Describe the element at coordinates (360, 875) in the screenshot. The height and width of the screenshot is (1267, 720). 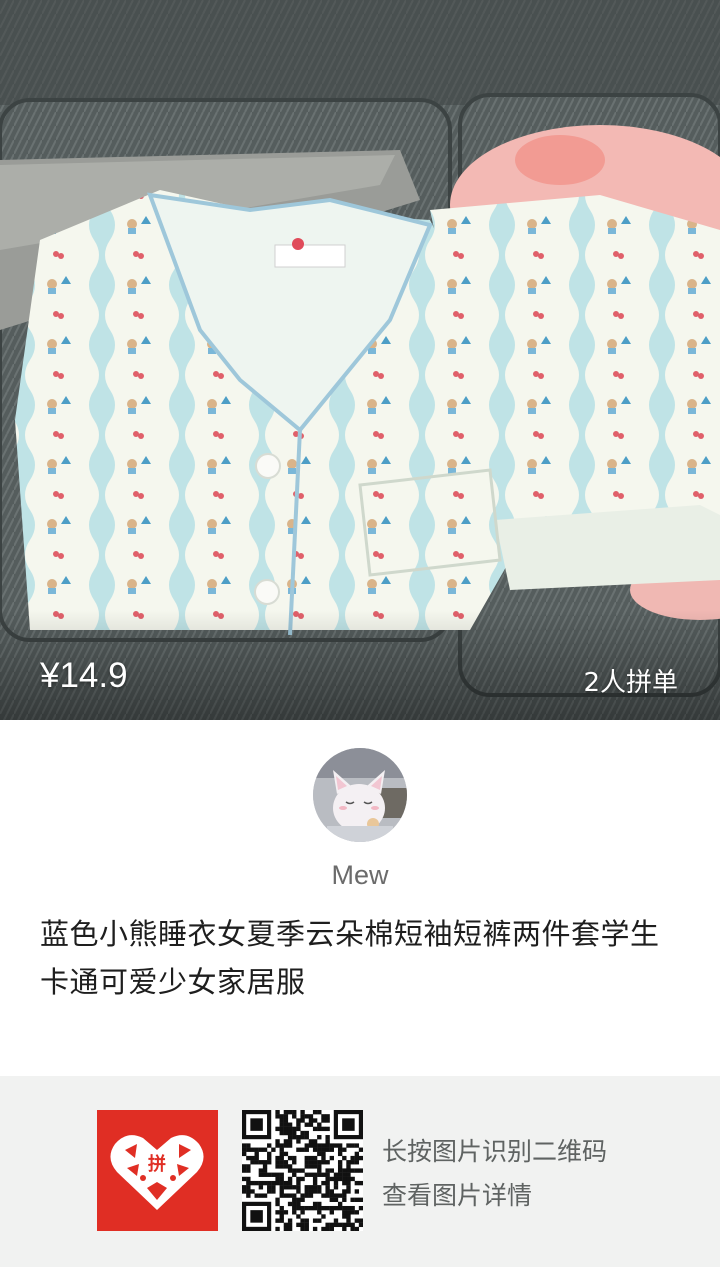
I see `seller-name: Mew` at that location.